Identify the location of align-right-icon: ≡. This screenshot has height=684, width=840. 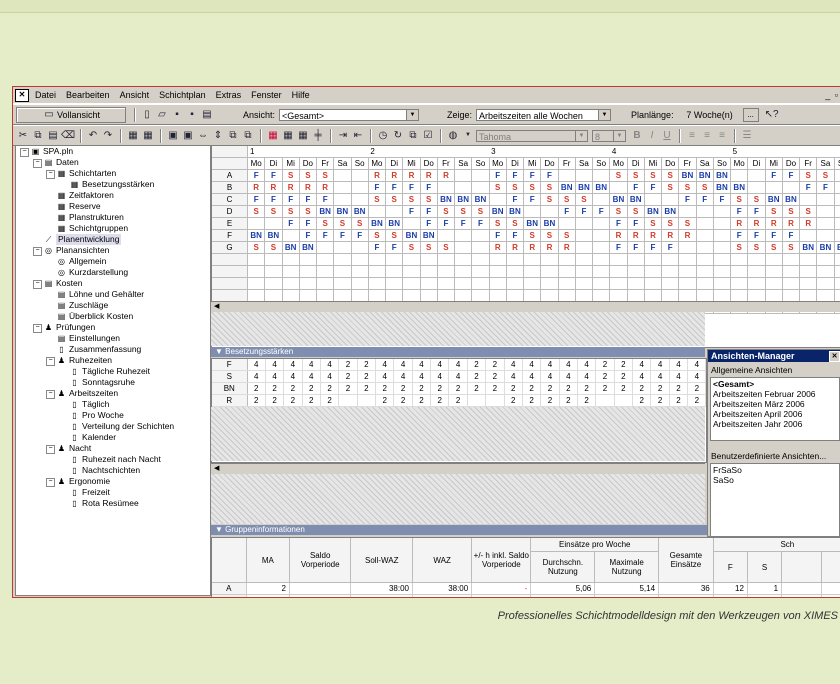
(722, 135).